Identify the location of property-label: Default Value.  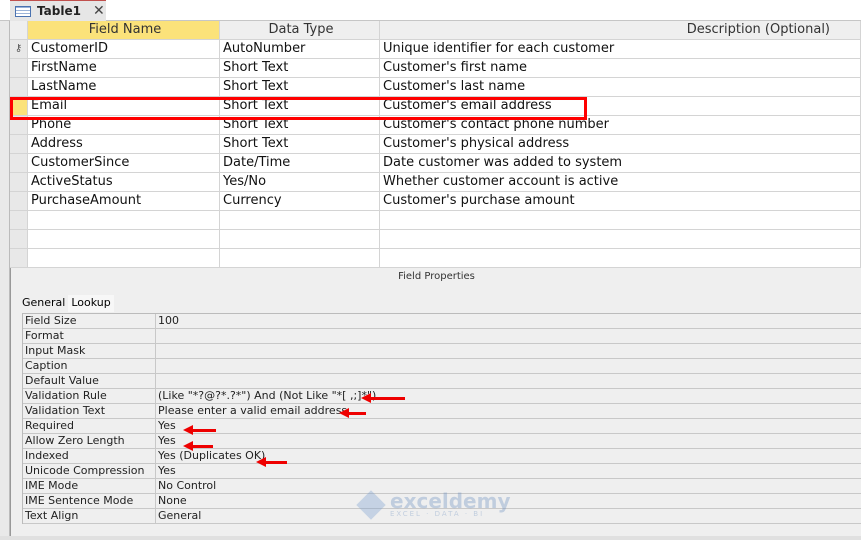
(89, 381).